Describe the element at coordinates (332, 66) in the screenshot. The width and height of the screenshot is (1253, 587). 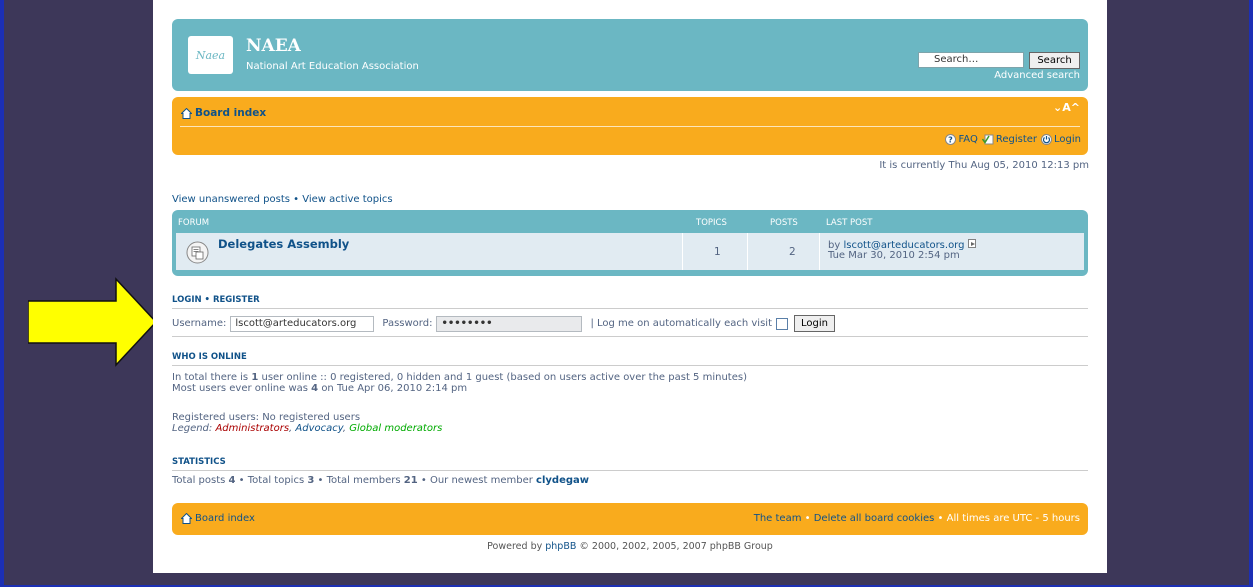
I see `site-description: National Art Education Association` at that location.